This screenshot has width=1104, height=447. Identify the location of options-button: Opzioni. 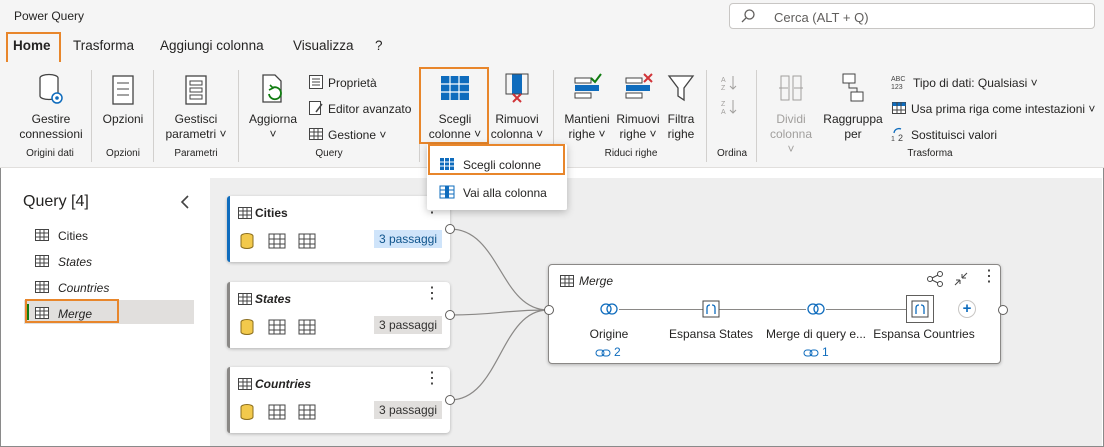
(123, 99).